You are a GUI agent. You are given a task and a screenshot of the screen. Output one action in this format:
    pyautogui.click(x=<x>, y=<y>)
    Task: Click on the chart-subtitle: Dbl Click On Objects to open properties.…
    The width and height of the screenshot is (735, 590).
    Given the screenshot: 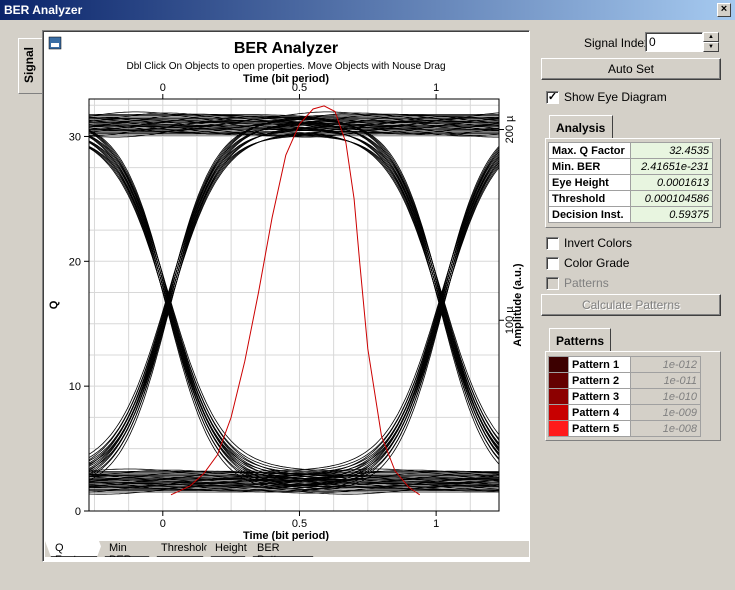 What is the action you would take?
    pyautogui.click(x=285, y=66)
    